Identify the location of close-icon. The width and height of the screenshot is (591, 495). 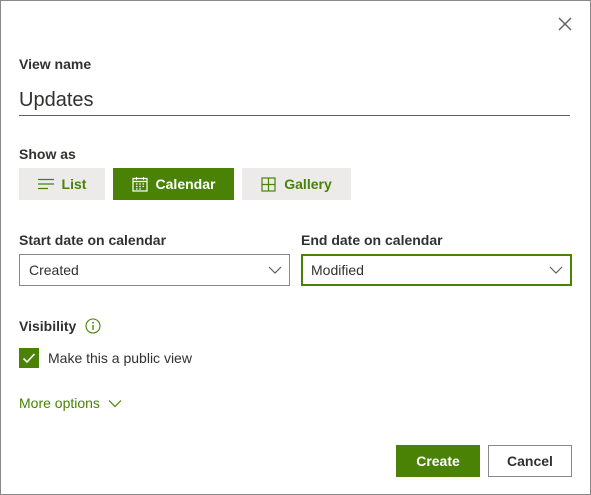
(565, 24).